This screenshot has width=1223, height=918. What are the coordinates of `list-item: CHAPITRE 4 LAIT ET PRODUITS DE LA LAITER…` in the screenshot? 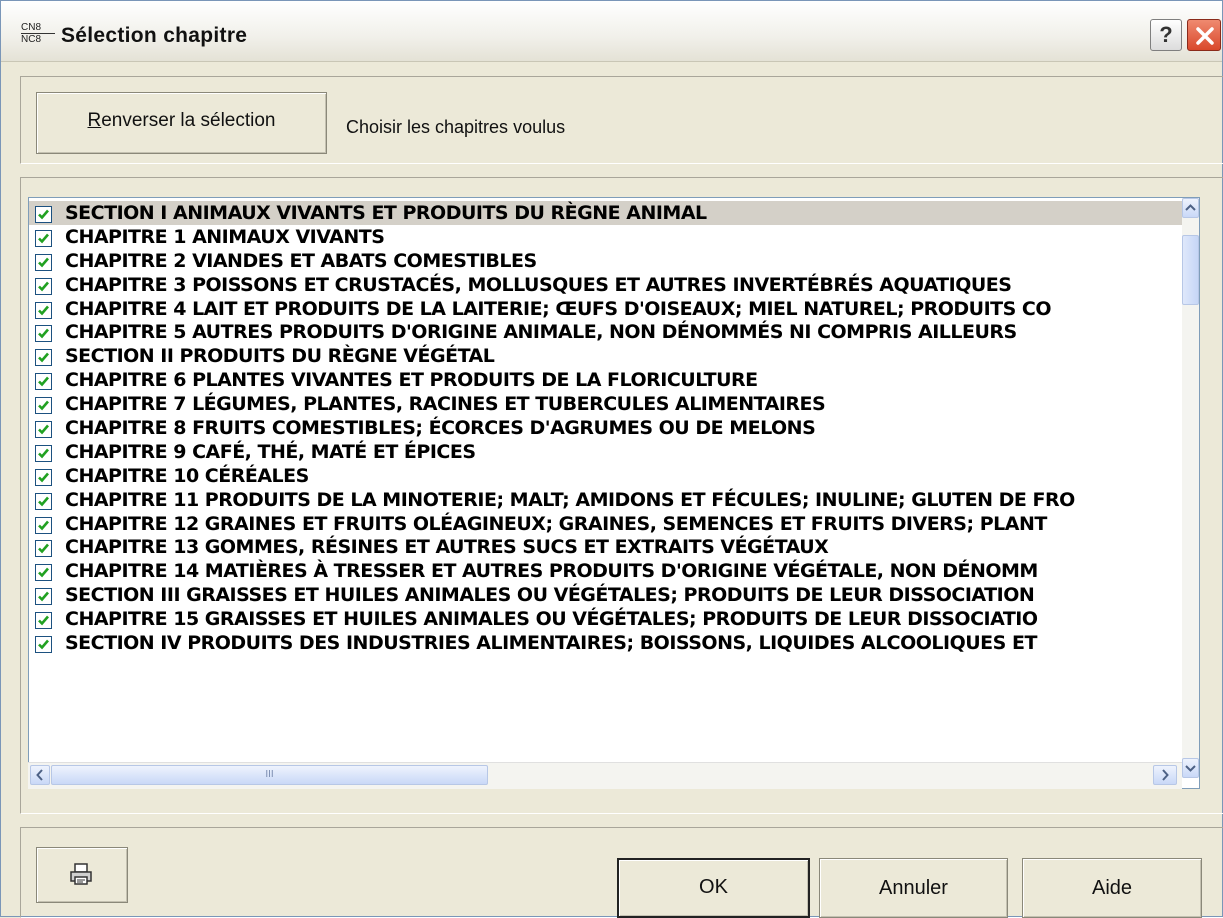 It's located at (606, 309).